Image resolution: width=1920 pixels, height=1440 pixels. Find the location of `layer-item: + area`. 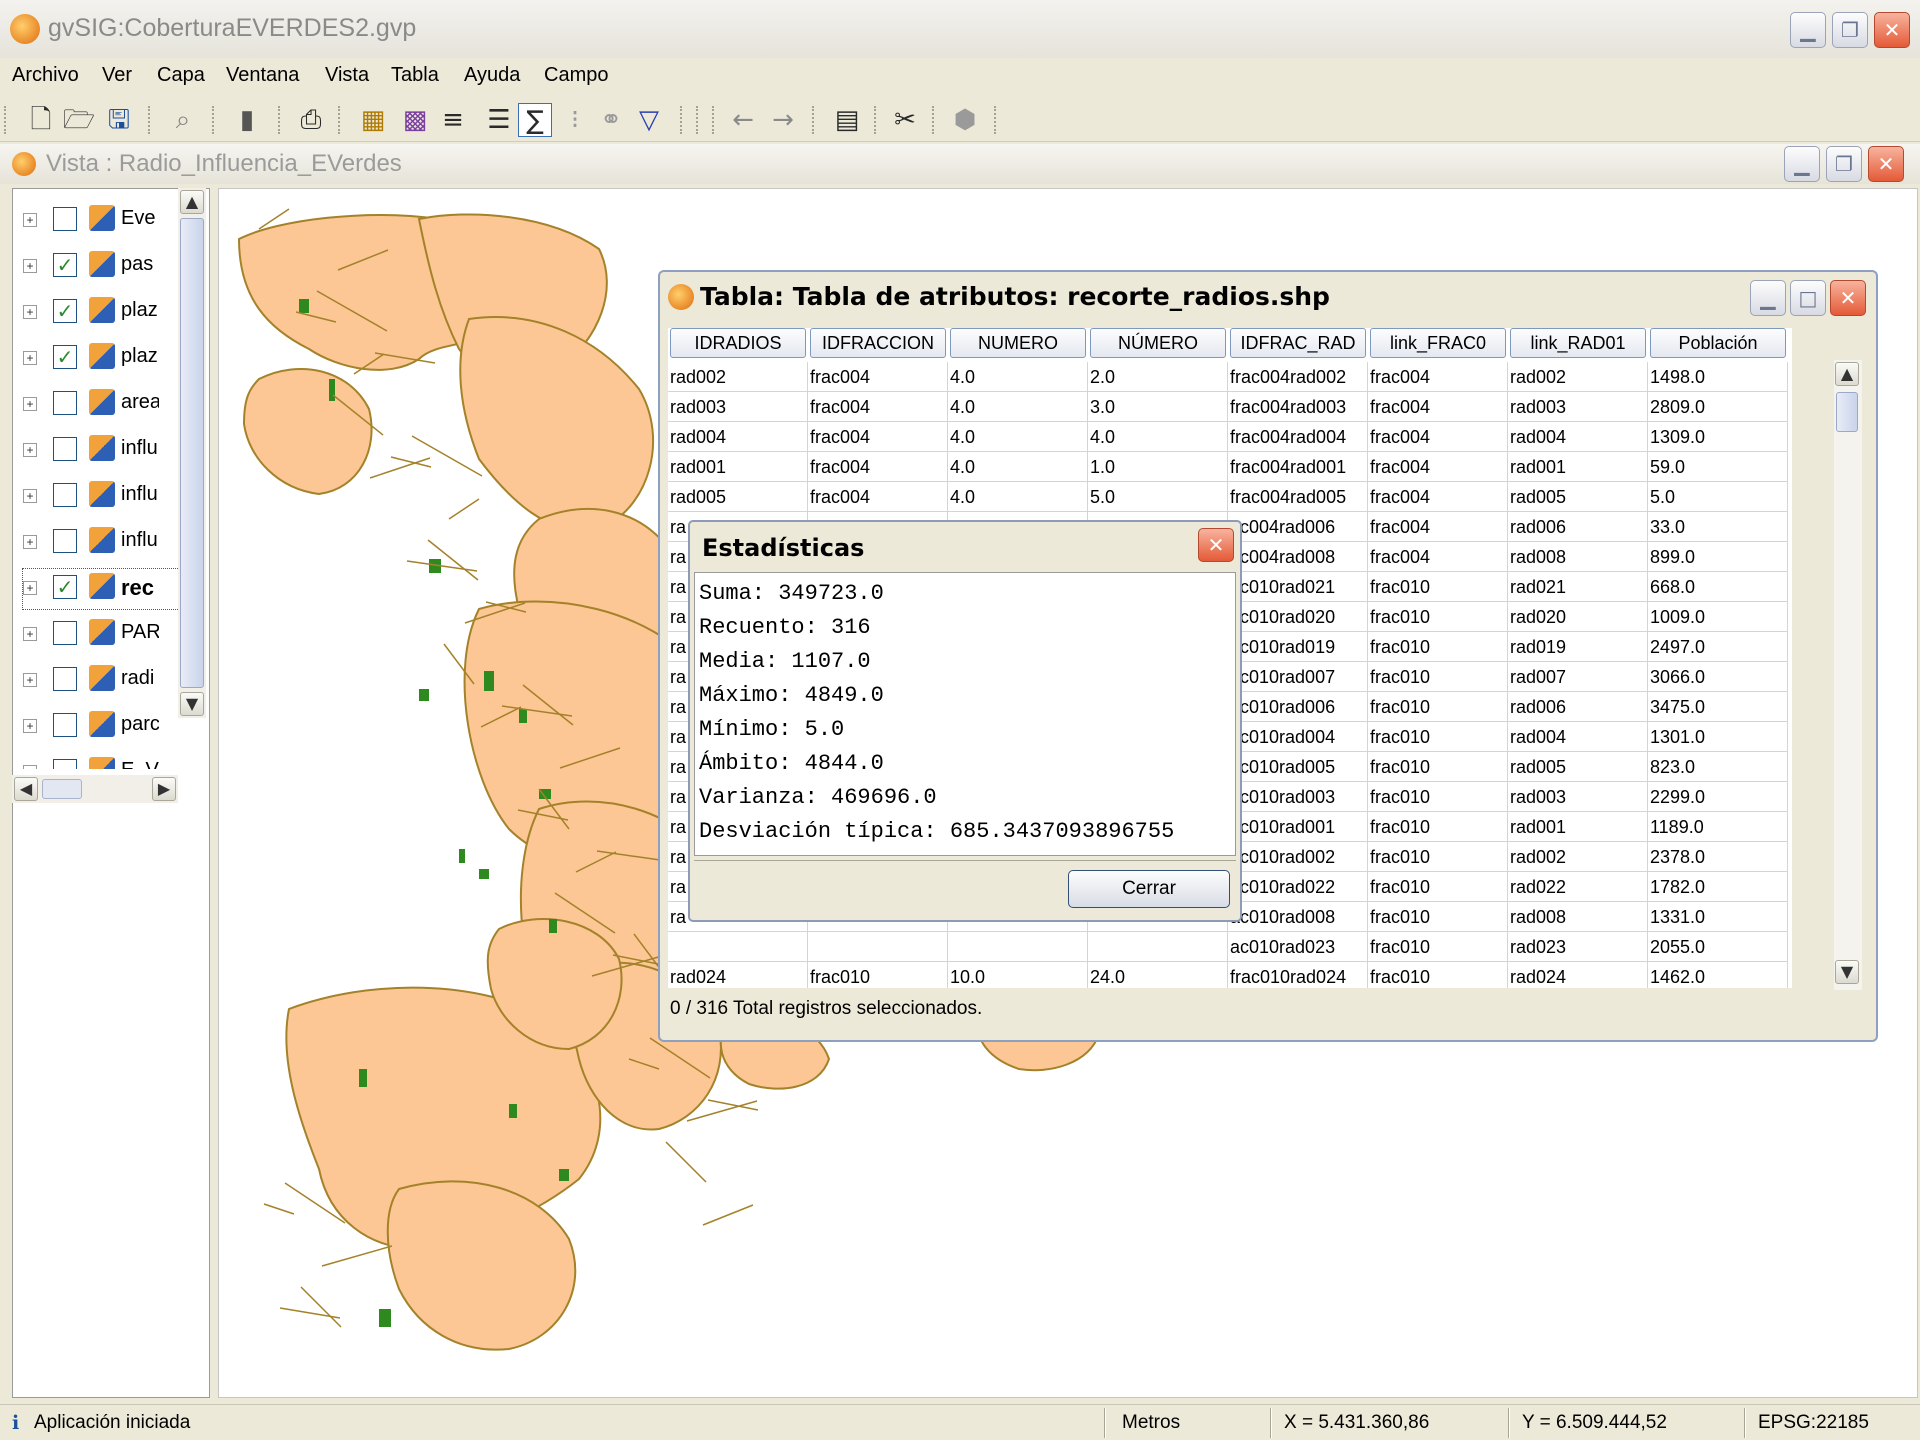

layer-item: + area is located at coordinates (101, 405).